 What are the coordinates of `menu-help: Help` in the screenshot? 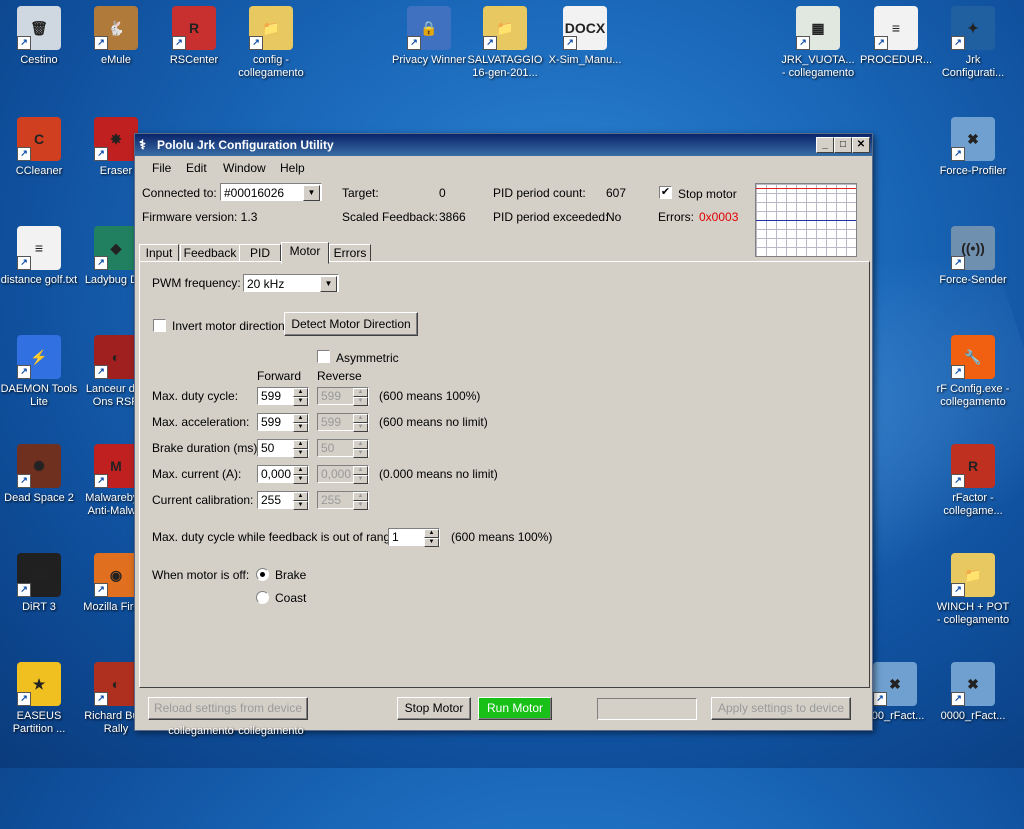 It's located at (292, 168).